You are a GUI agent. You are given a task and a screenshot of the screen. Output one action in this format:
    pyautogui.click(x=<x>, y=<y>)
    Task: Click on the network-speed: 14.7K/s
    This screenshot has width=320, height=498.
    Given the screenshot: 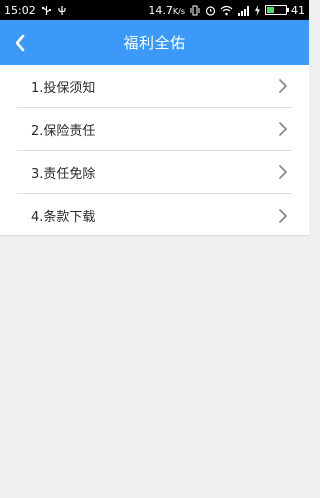 What is the action you would take?
    pyautogui.click(x=166, y=10)
    